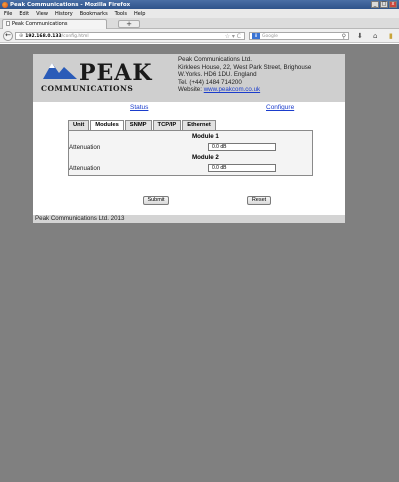 Image resolution: width=399 pixels, height=482 pixels. I want to click on close-button: x, so click(393, 4).